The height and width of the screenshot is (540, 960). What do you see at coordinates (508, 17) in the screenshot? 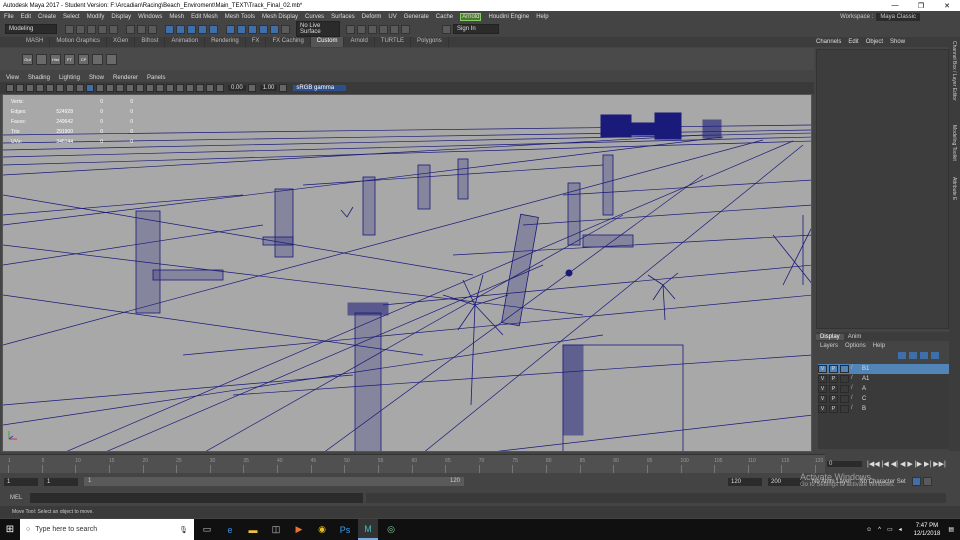
I see `menu-houdini-engine: Houdini Engine` at bounding box center [508, 17].